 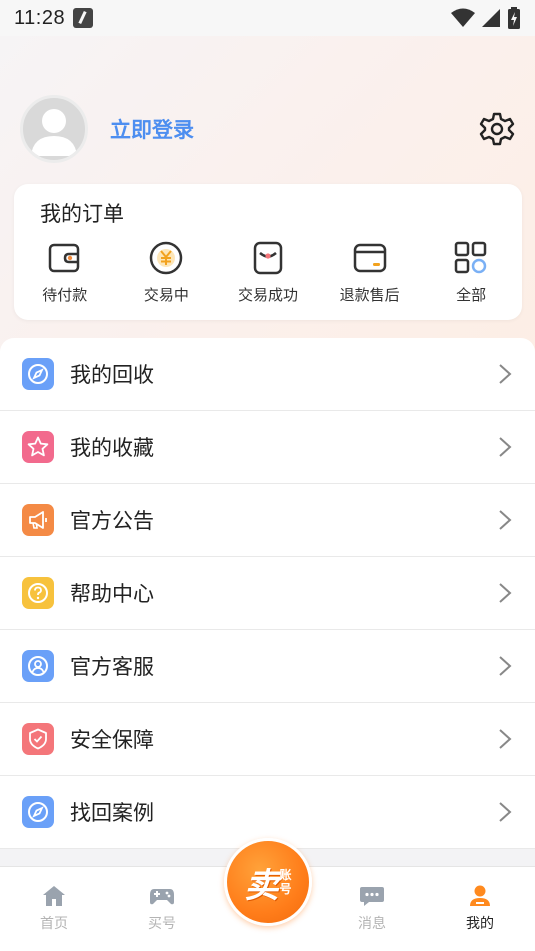 What do you see at coordinates (267, 374) in the screenshot?
I see `menu-item-recycle: 我的回收` at bounding box center [267, 374].